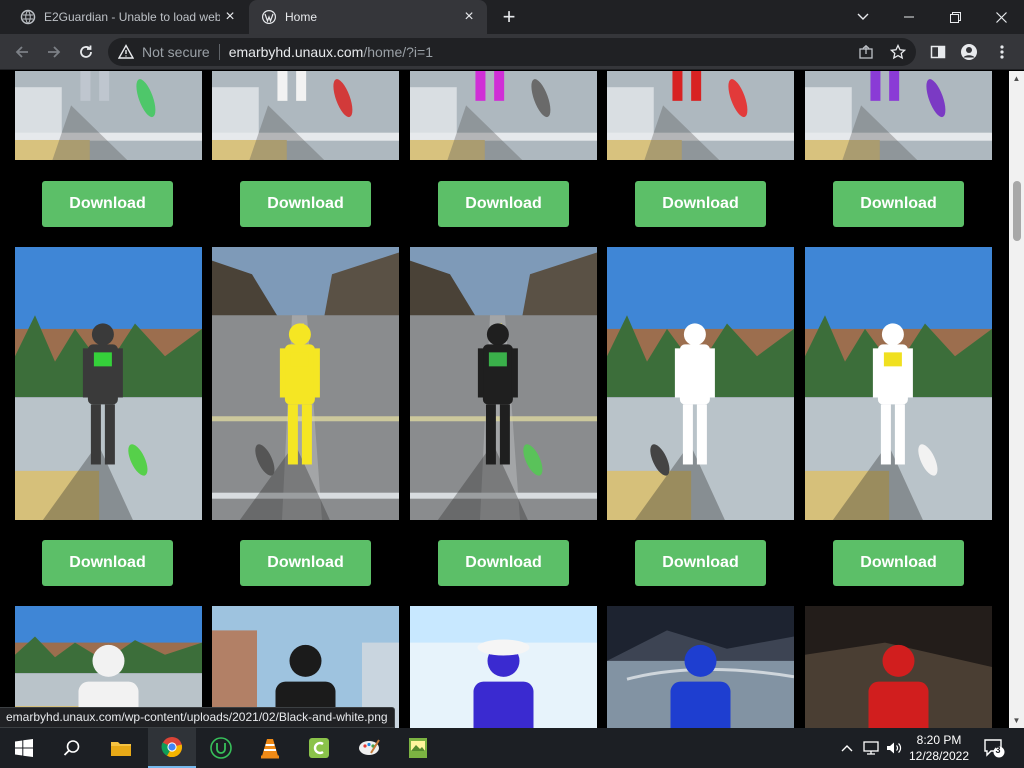 This screenshot has height=768, width=1024. I want to click on side-panel-icon, so click(938, 52).